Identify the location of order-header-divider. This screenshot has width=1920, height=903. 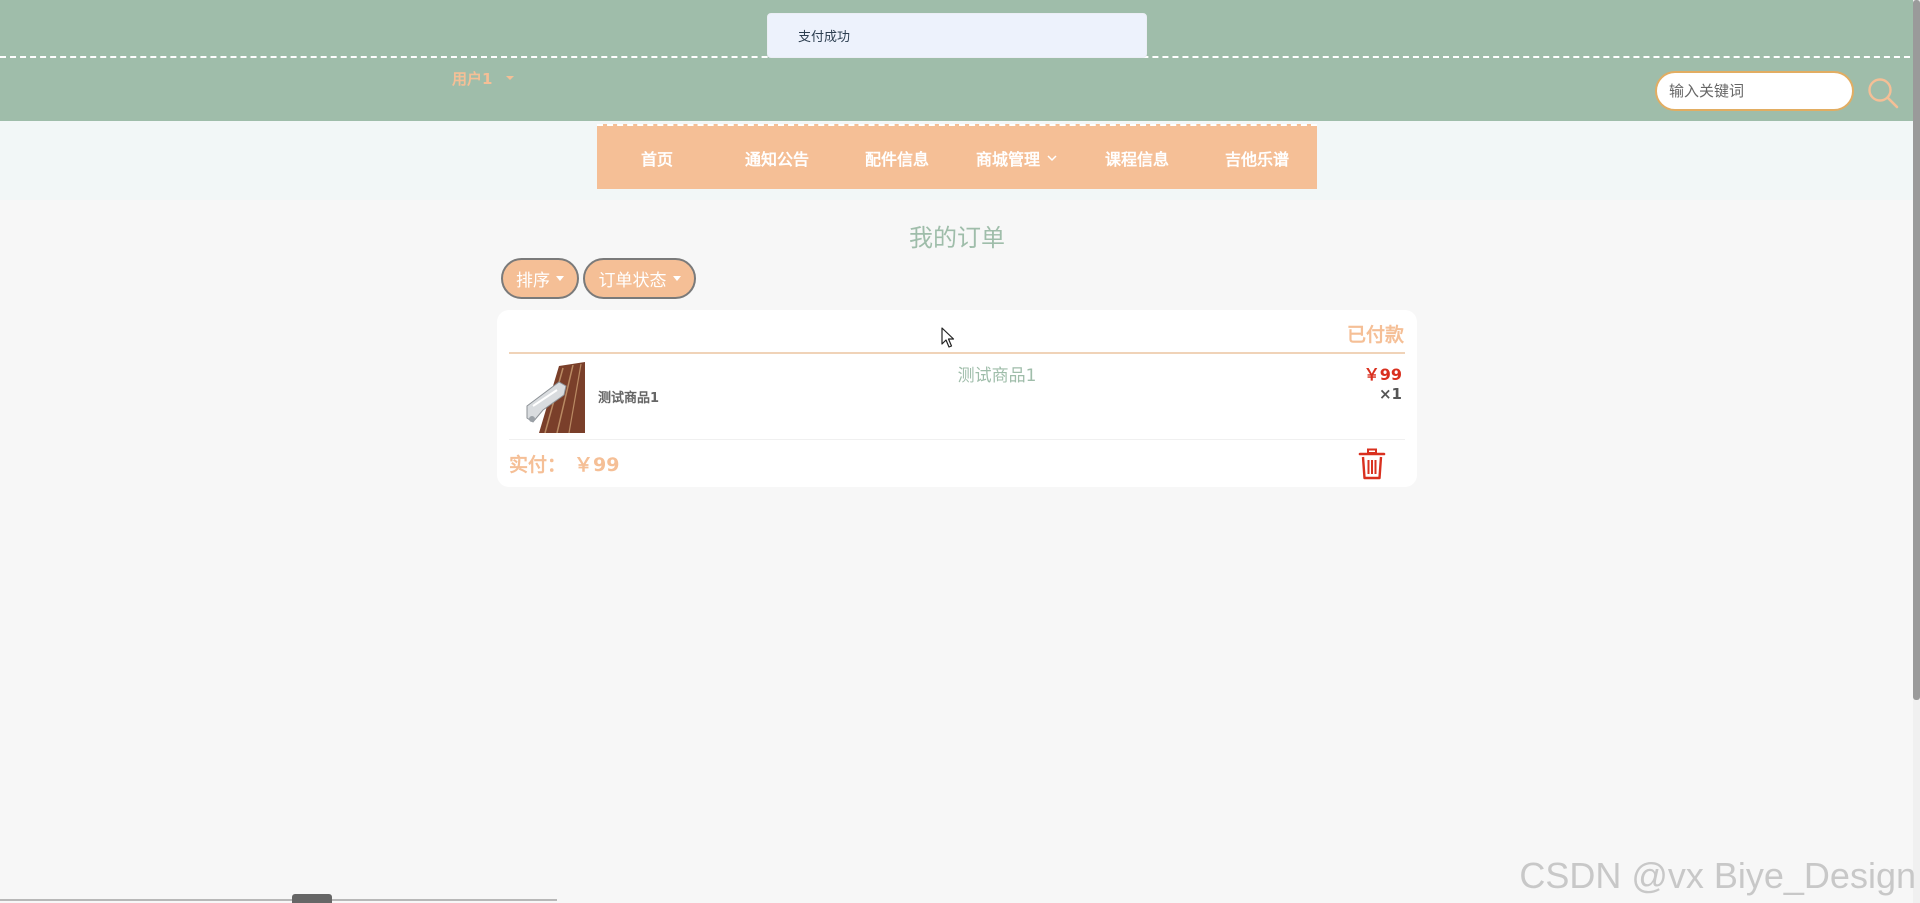
(957, 353).